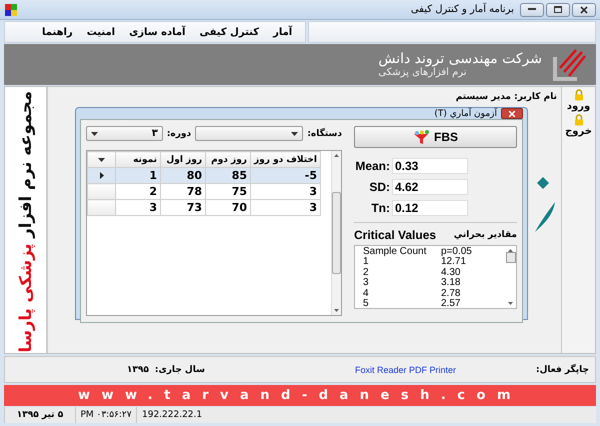 The image size is (600, 426). I want to click on list-header: p=0.05, so click(456, 252).